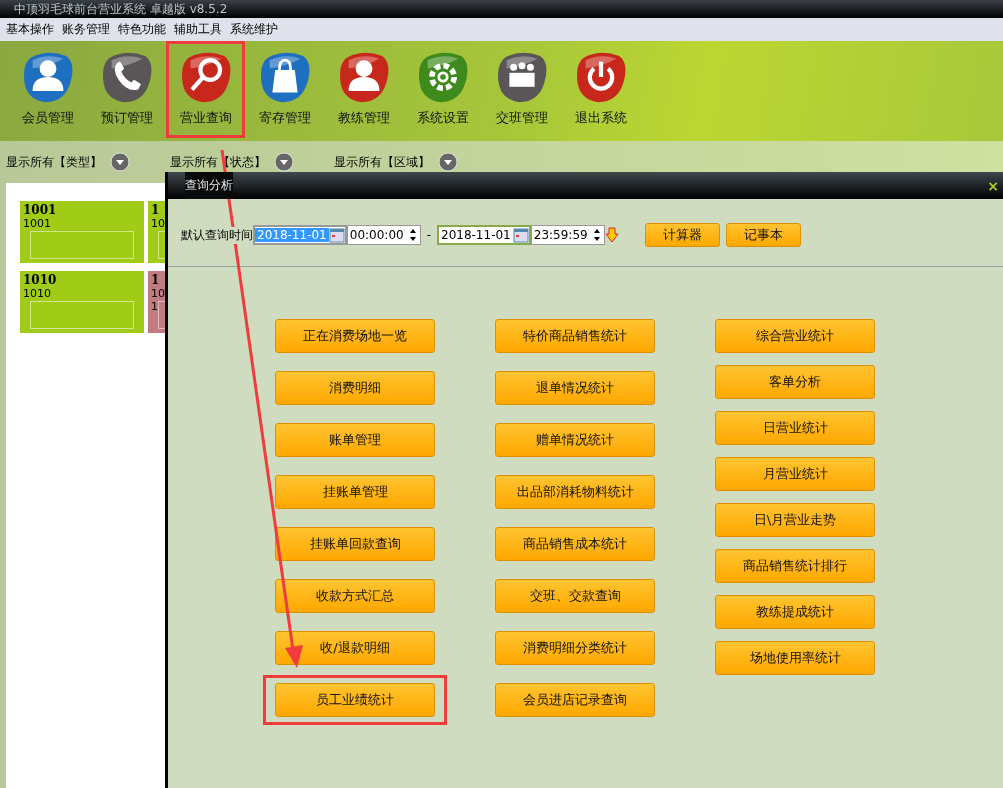 Image resolution: width=1003 pixels, height=788 pixels. I want to click on report-button: 收款方式汇总, so click(355, 596).